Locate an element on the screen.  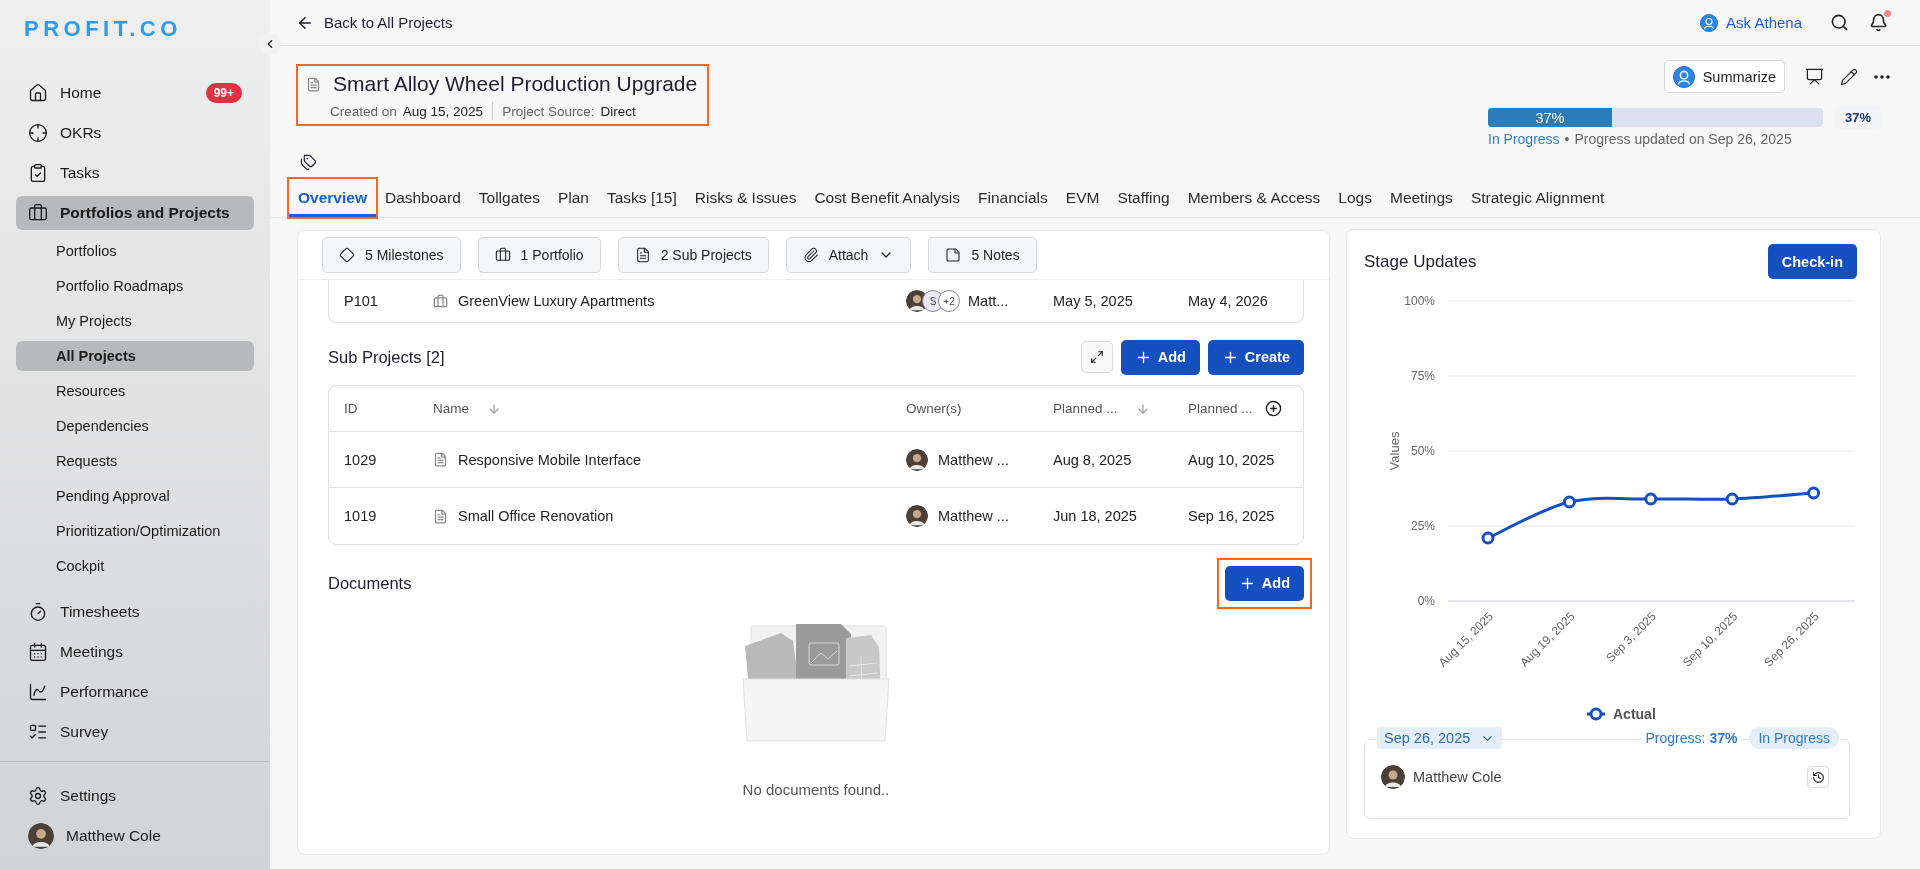
nav-item: Home 99+ is located at coordinates (135, 93).